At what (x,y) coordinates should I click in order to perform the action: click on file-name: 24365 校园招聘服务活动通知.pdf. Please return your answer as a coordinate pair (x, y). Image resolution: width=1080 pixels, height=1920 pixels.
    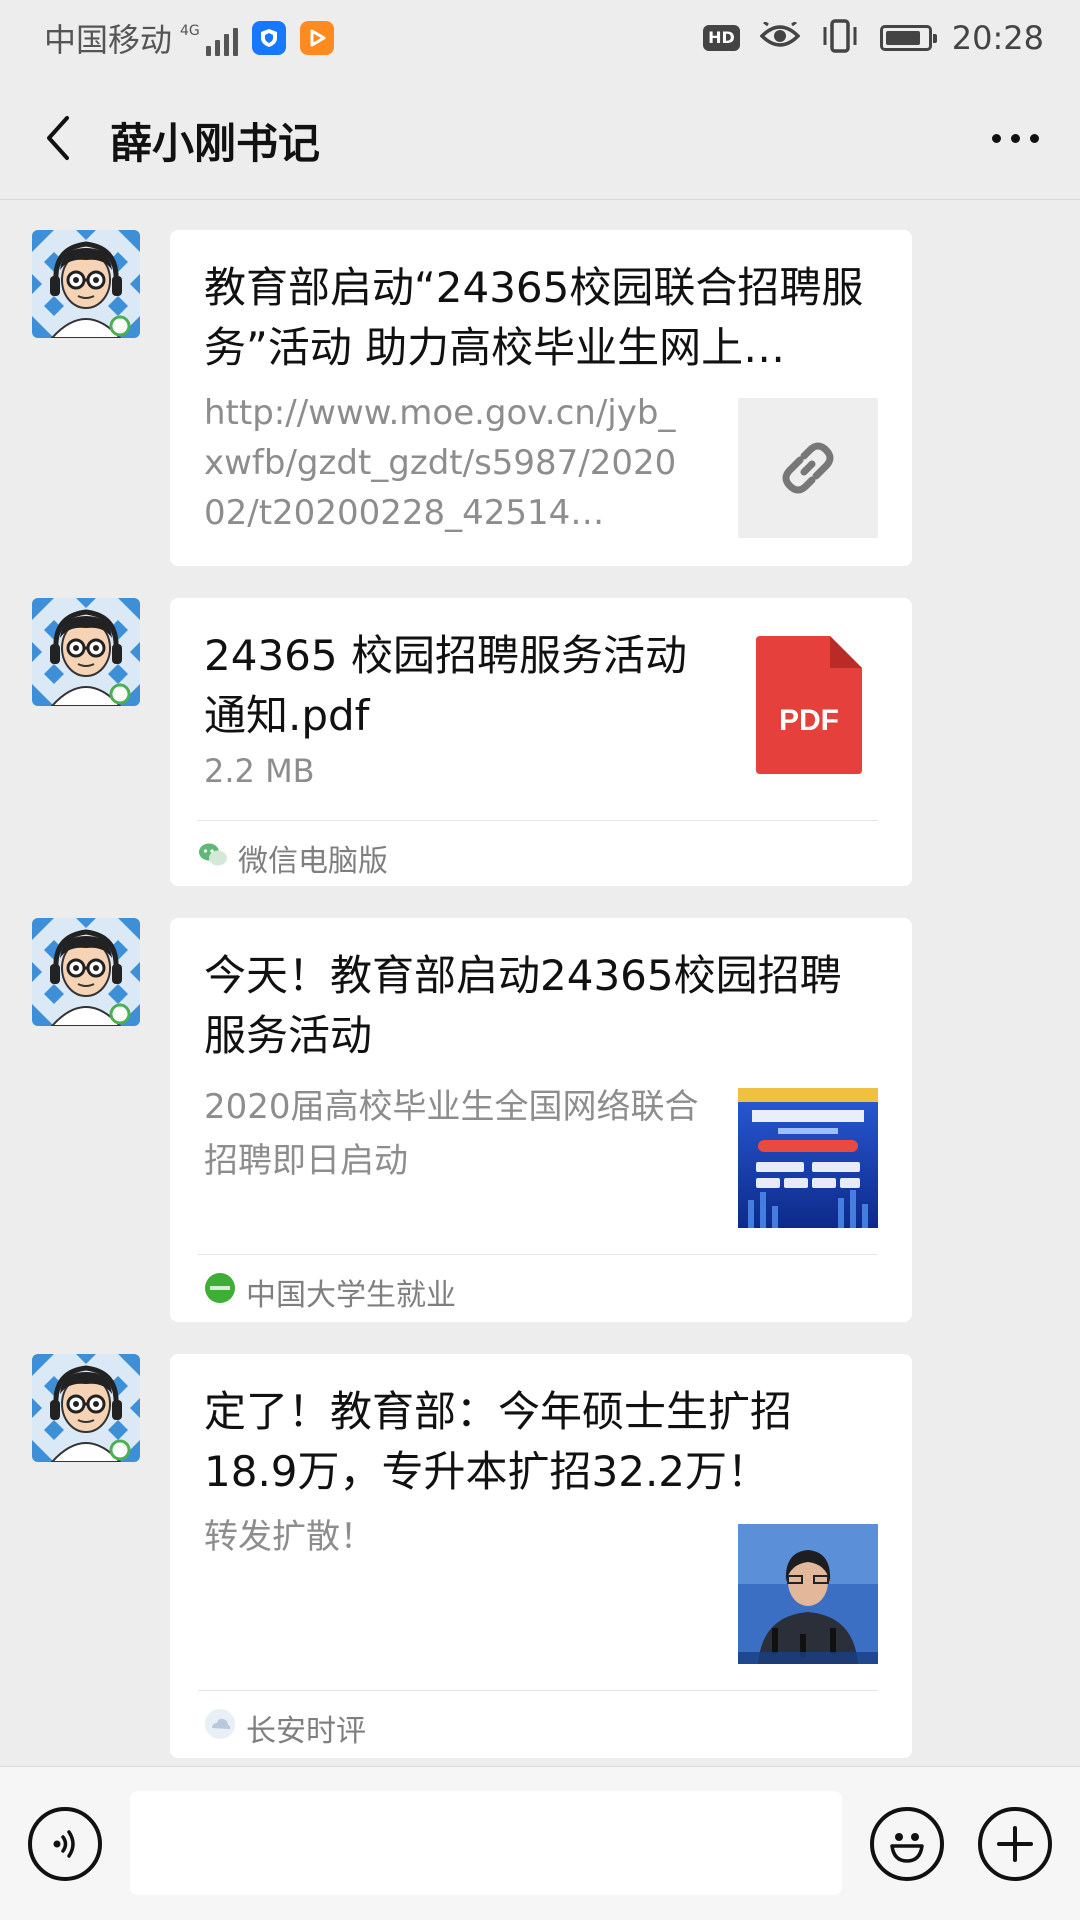
    Looking at the image, I should click on (445, 685).